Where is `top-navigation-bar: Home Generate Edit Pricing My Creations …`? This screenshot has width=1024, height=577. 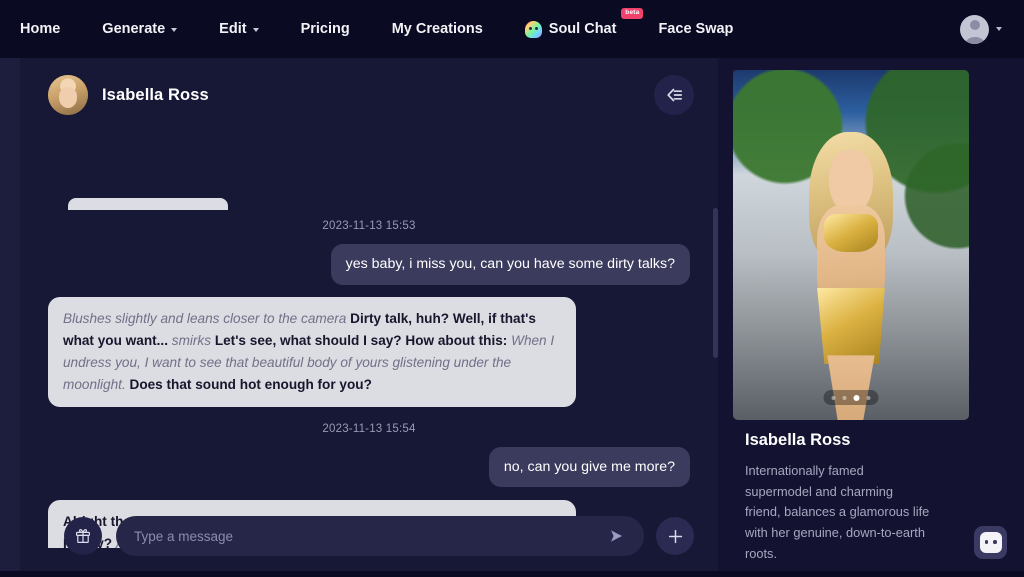
top-navigation-bar: Home Generate Edit Pricing My Creations … is located at coordinates (512, 29).